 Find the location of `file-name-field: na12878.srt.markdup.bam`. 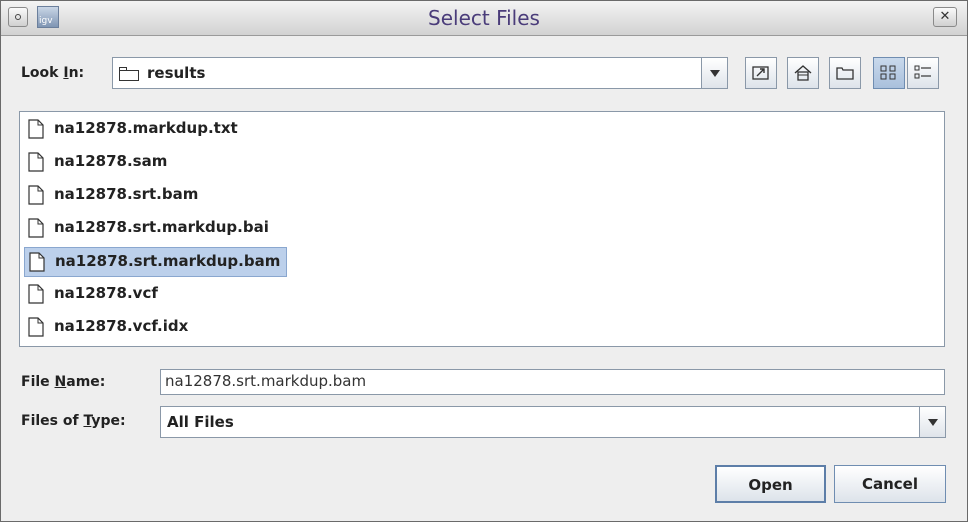

file-name-field: na12878.srt.markdup.bam is located at coordinates (552, 382).